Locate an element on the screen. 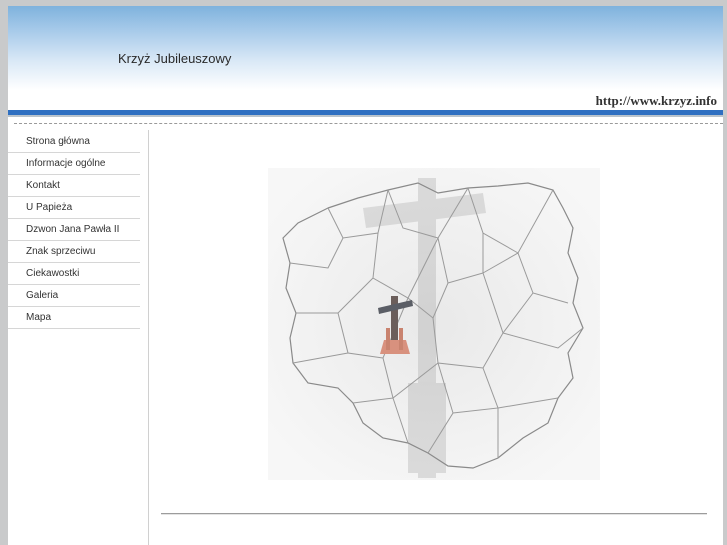 The image size is (727, 545). window-frame-left is located at coordinates (4, 272).